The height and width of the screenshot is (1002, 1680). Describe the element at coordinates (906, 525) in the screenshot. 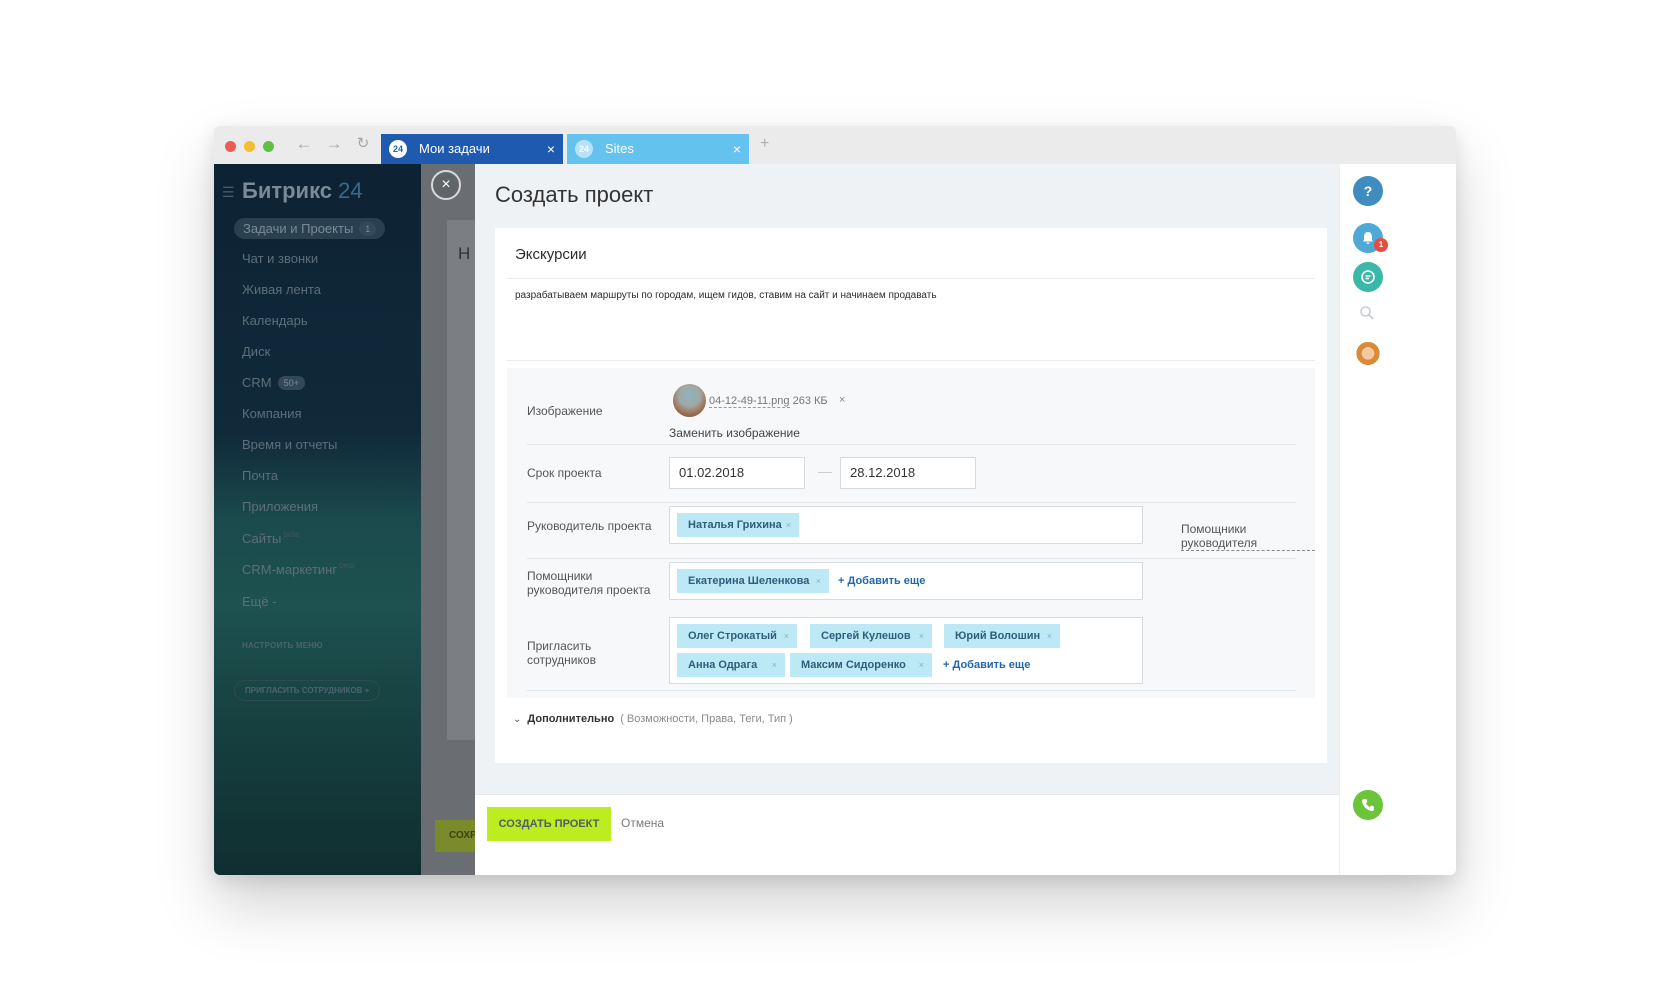

I see `owner-selector: Наталья Грихина ×` at that location.